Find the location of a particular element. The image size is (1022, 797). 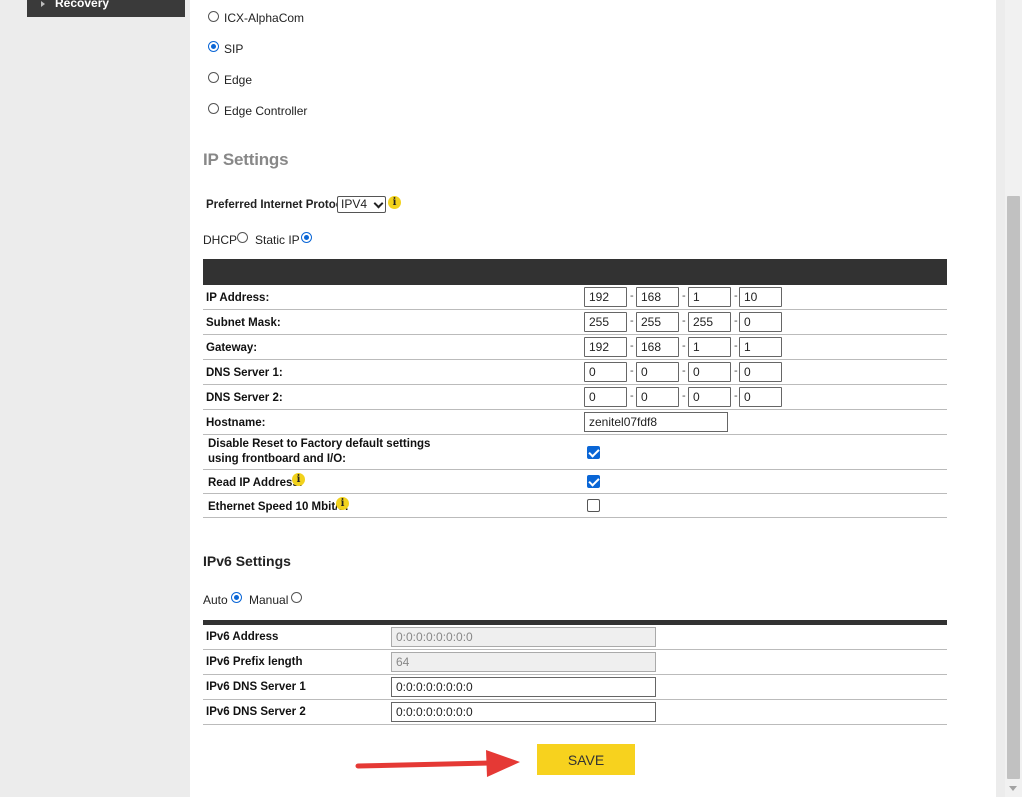

ipv6-dns-server-1-label: IPv6 DNS Server 1 is located at coordinates (256, 687).